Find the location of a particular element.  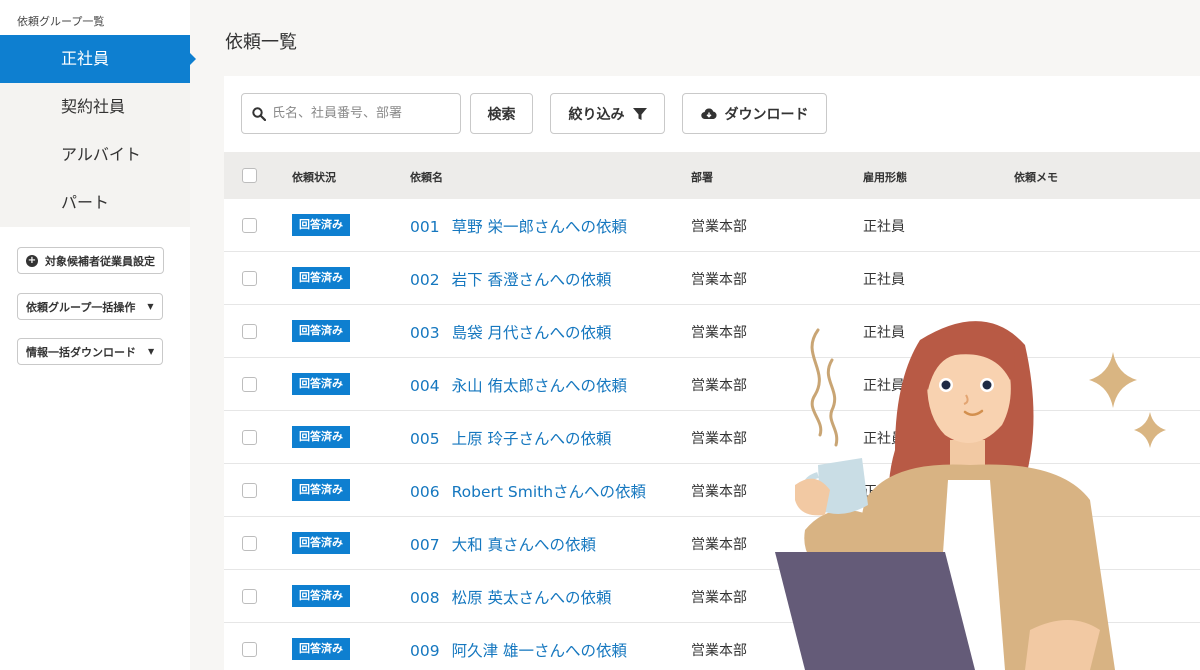

request-number: 004 is located at coordinates (425, 386).